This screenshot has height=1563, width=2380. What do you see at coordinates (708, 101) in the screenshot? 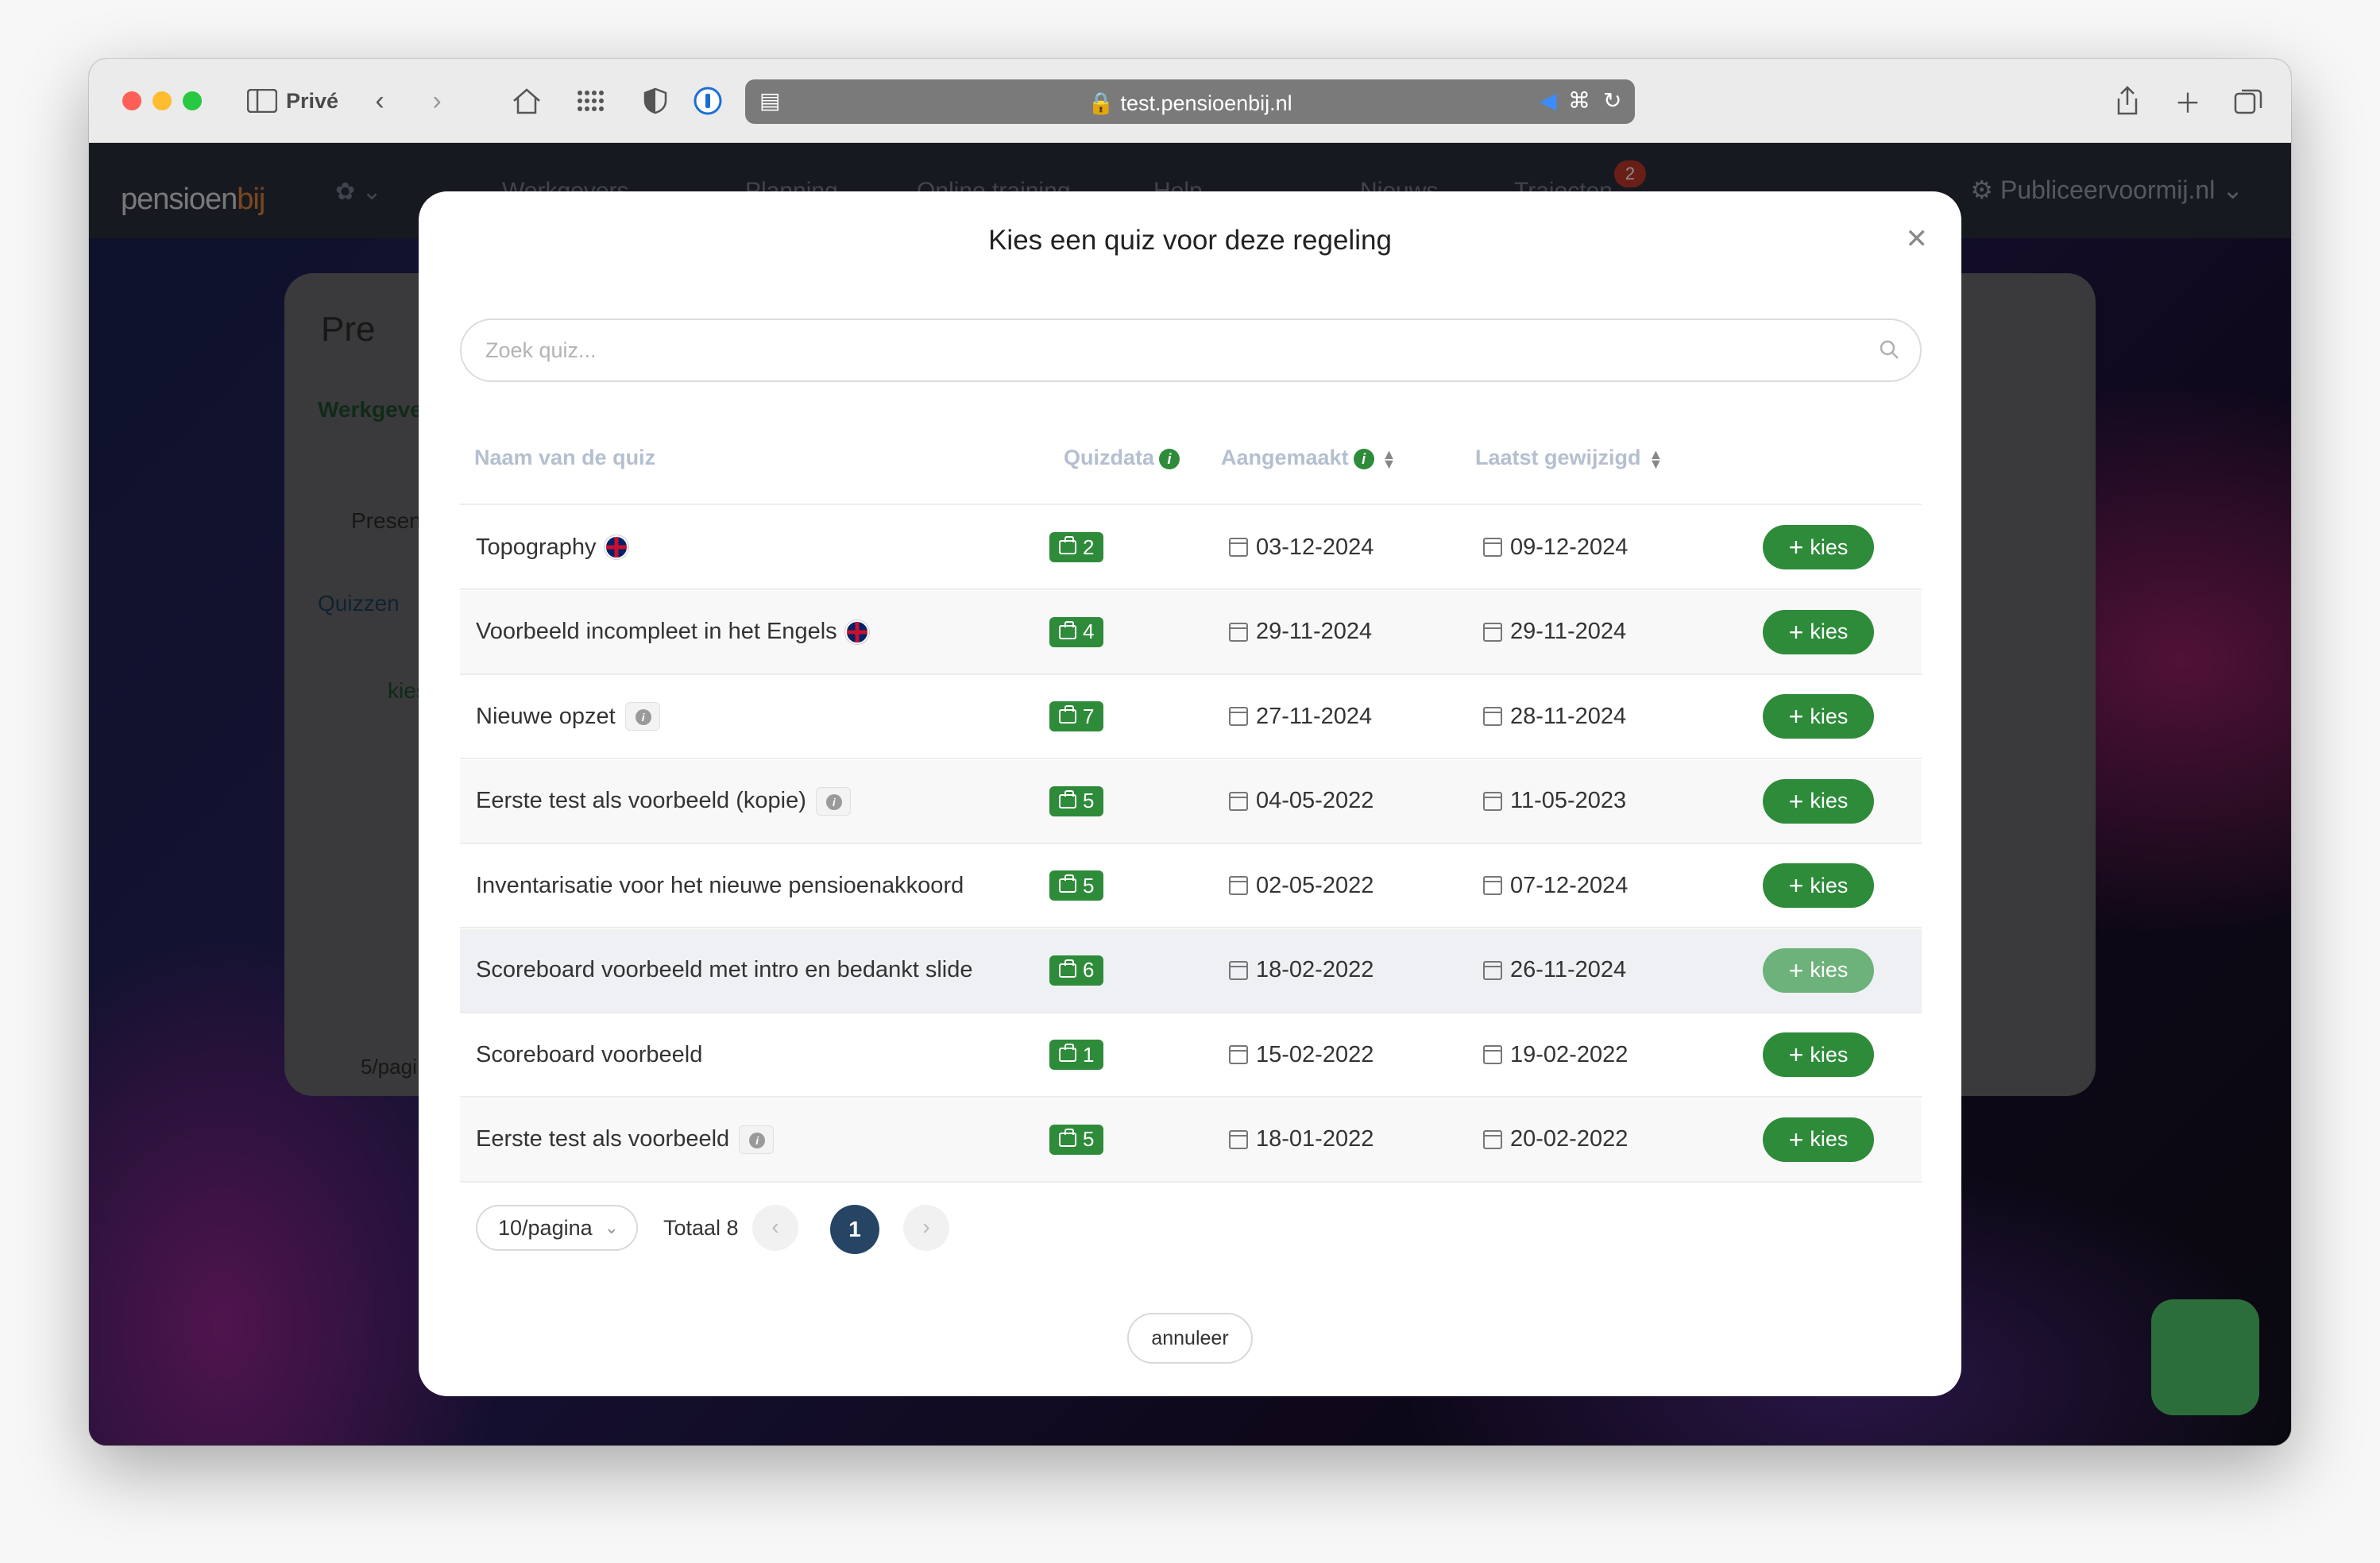
I see `password-manager-icon` at bounding box center [708, 101].